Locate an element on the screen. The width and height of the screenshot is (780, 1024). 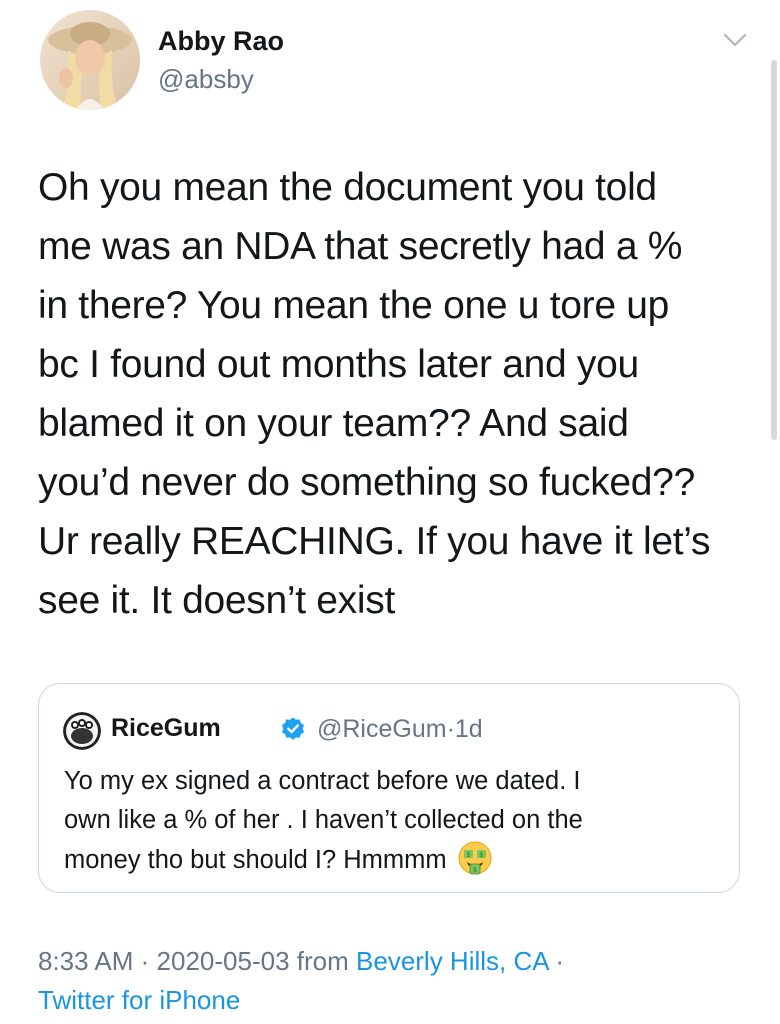
quoted-line: money tho but should I? Hmmmm is located at coordinates (255, 860).